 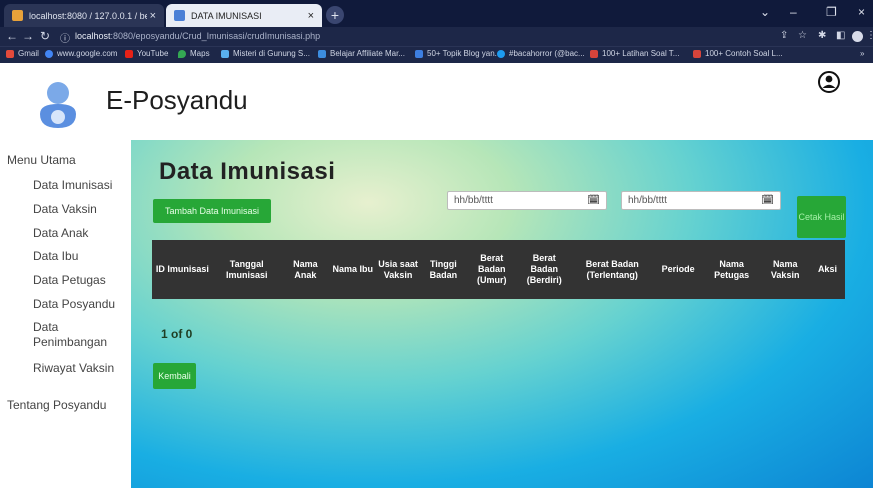 What do you see at coordinates (28, 36) in the screenshot?
I see `forward-arrow-icon: →` at bounding box center [28, 36].